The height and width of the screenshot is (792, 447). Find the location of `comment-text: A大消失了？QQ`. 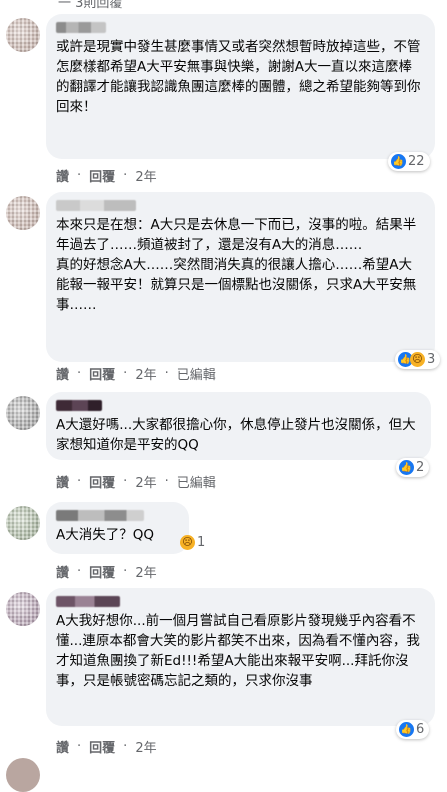

comment-text: A大消失了？QQ is located at coordinates (105, 535).